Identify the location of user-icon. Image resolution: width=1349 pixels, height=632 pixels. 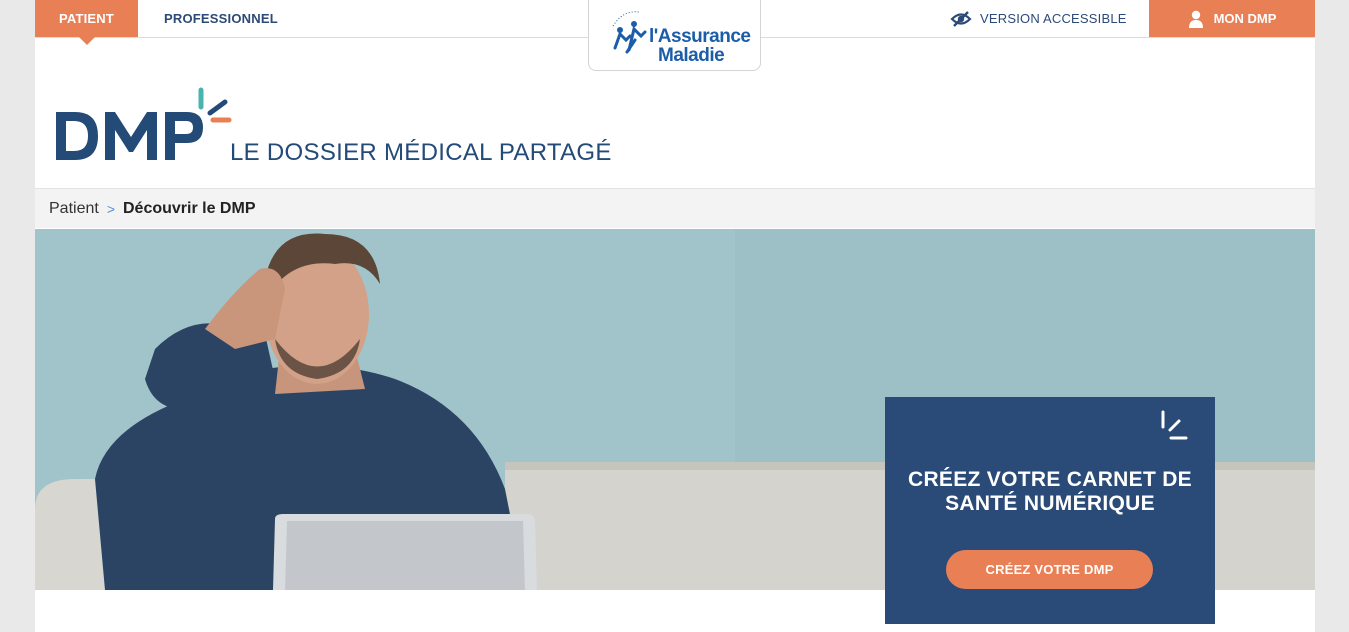
(1195, 19).